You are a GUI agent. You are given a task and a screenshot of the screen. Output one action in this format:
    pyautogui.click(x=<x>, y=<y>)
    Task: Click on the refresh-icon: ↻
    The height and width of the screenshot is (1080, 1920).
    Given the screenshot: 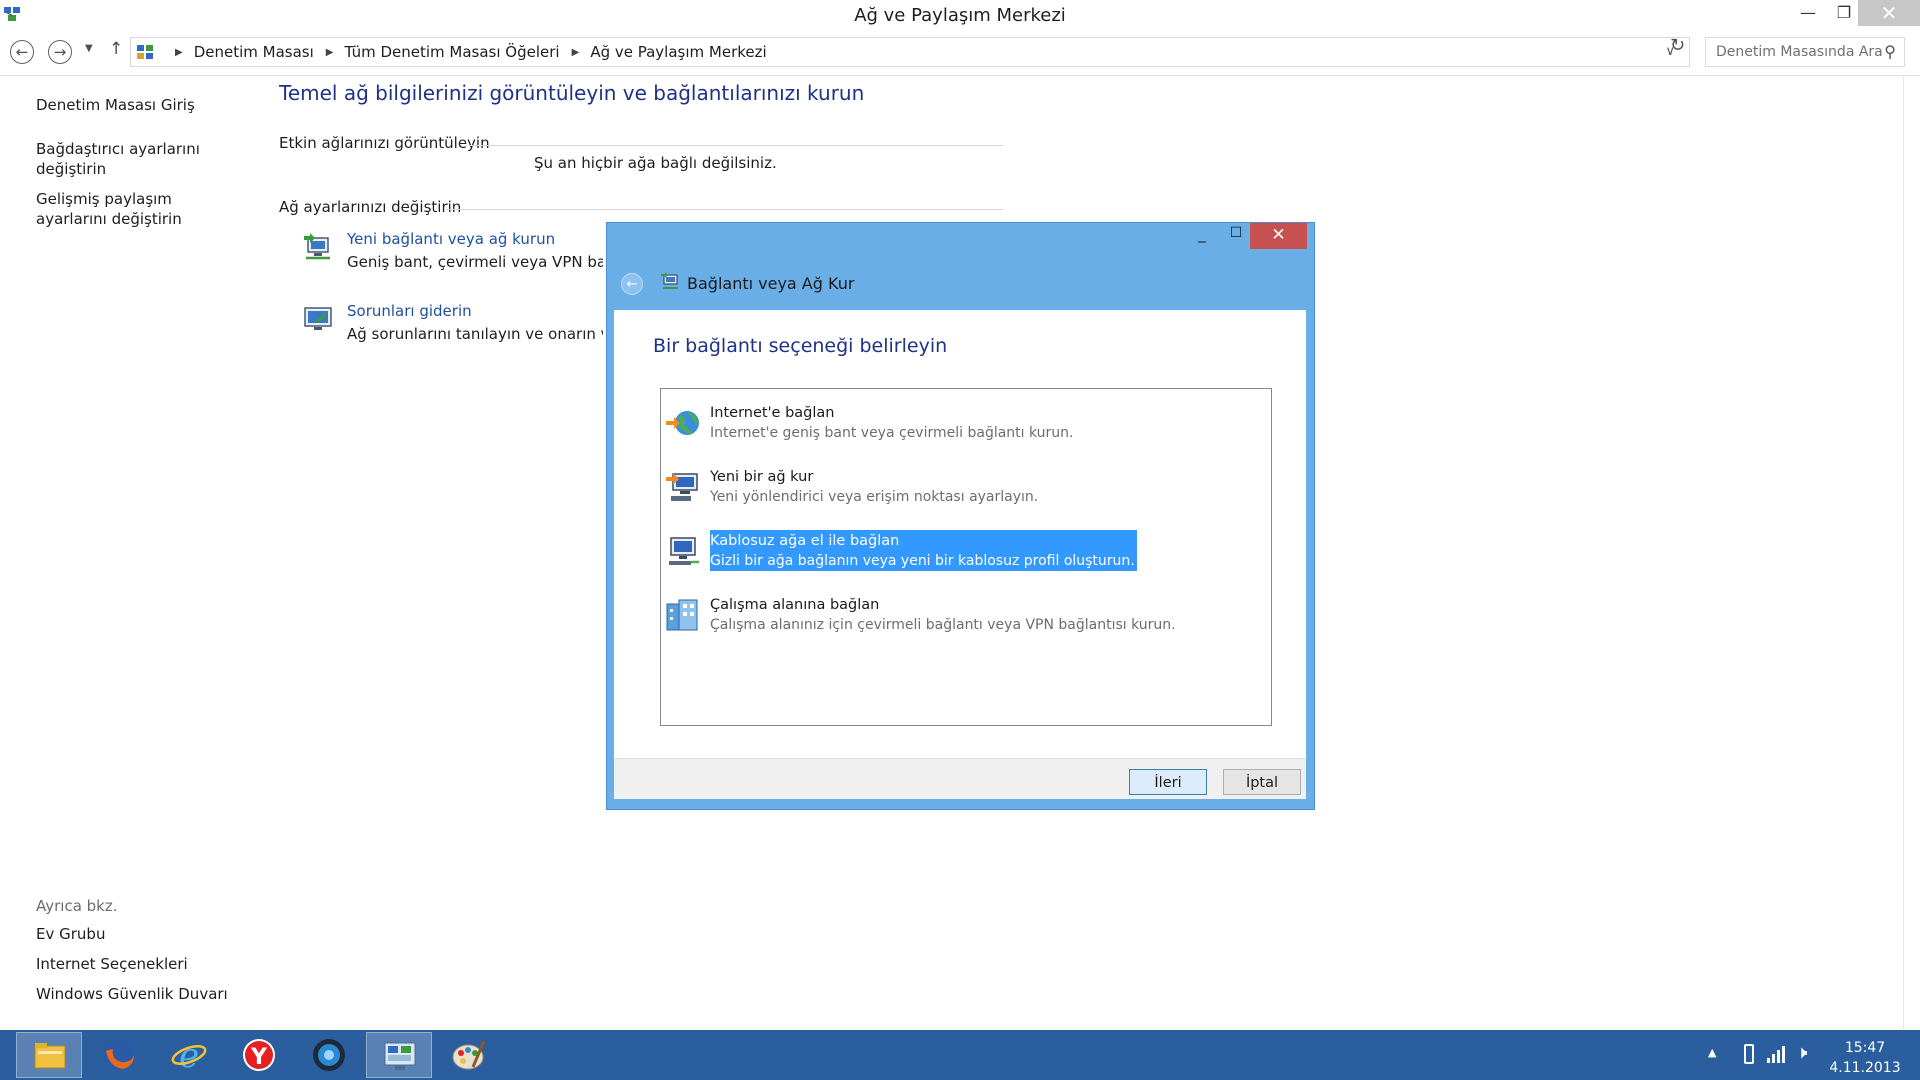 What is the action you would take?
    pyautogui.click(x=1677, y=45)
    